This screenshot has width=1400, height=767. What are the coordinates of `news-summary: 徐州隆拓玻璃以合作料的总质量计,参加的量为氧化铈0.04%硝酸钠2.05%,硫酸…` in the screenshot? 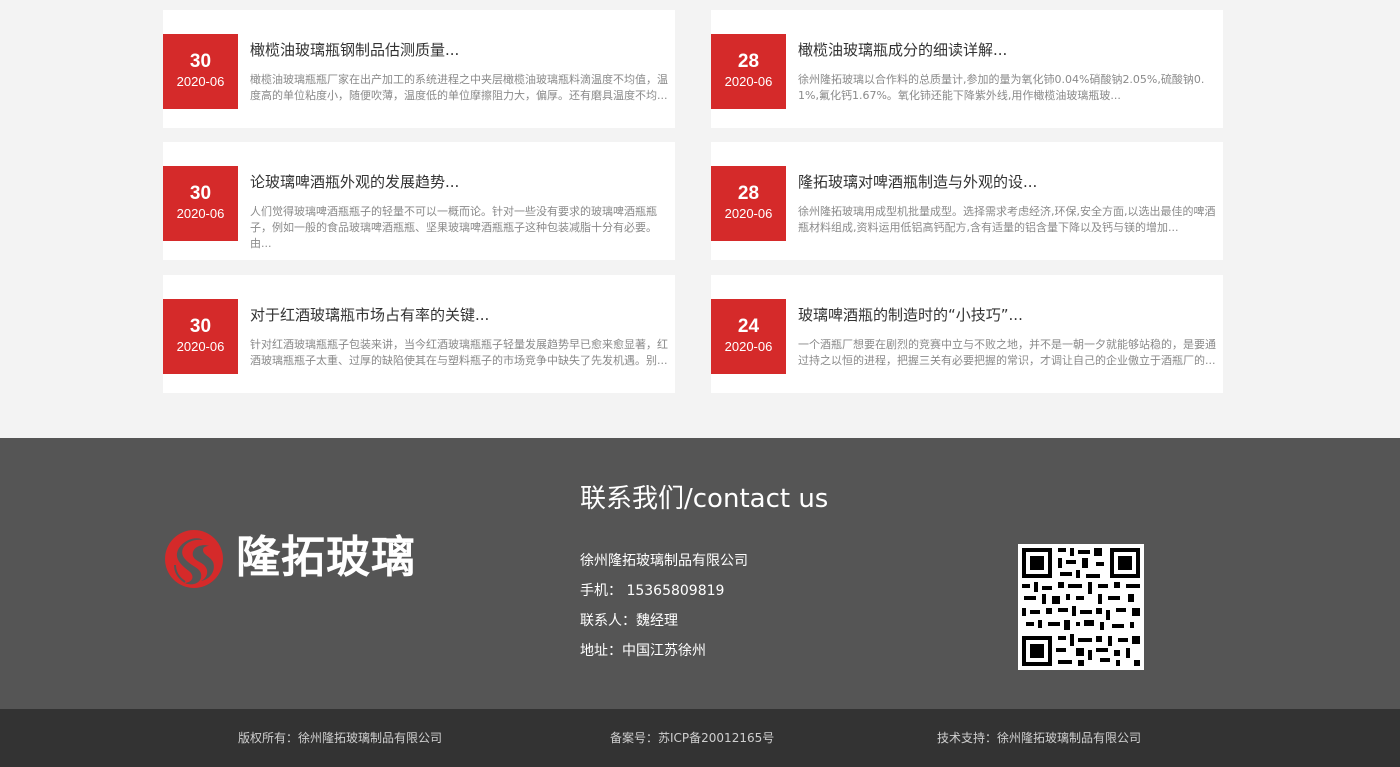 It's located at (1001, 87).